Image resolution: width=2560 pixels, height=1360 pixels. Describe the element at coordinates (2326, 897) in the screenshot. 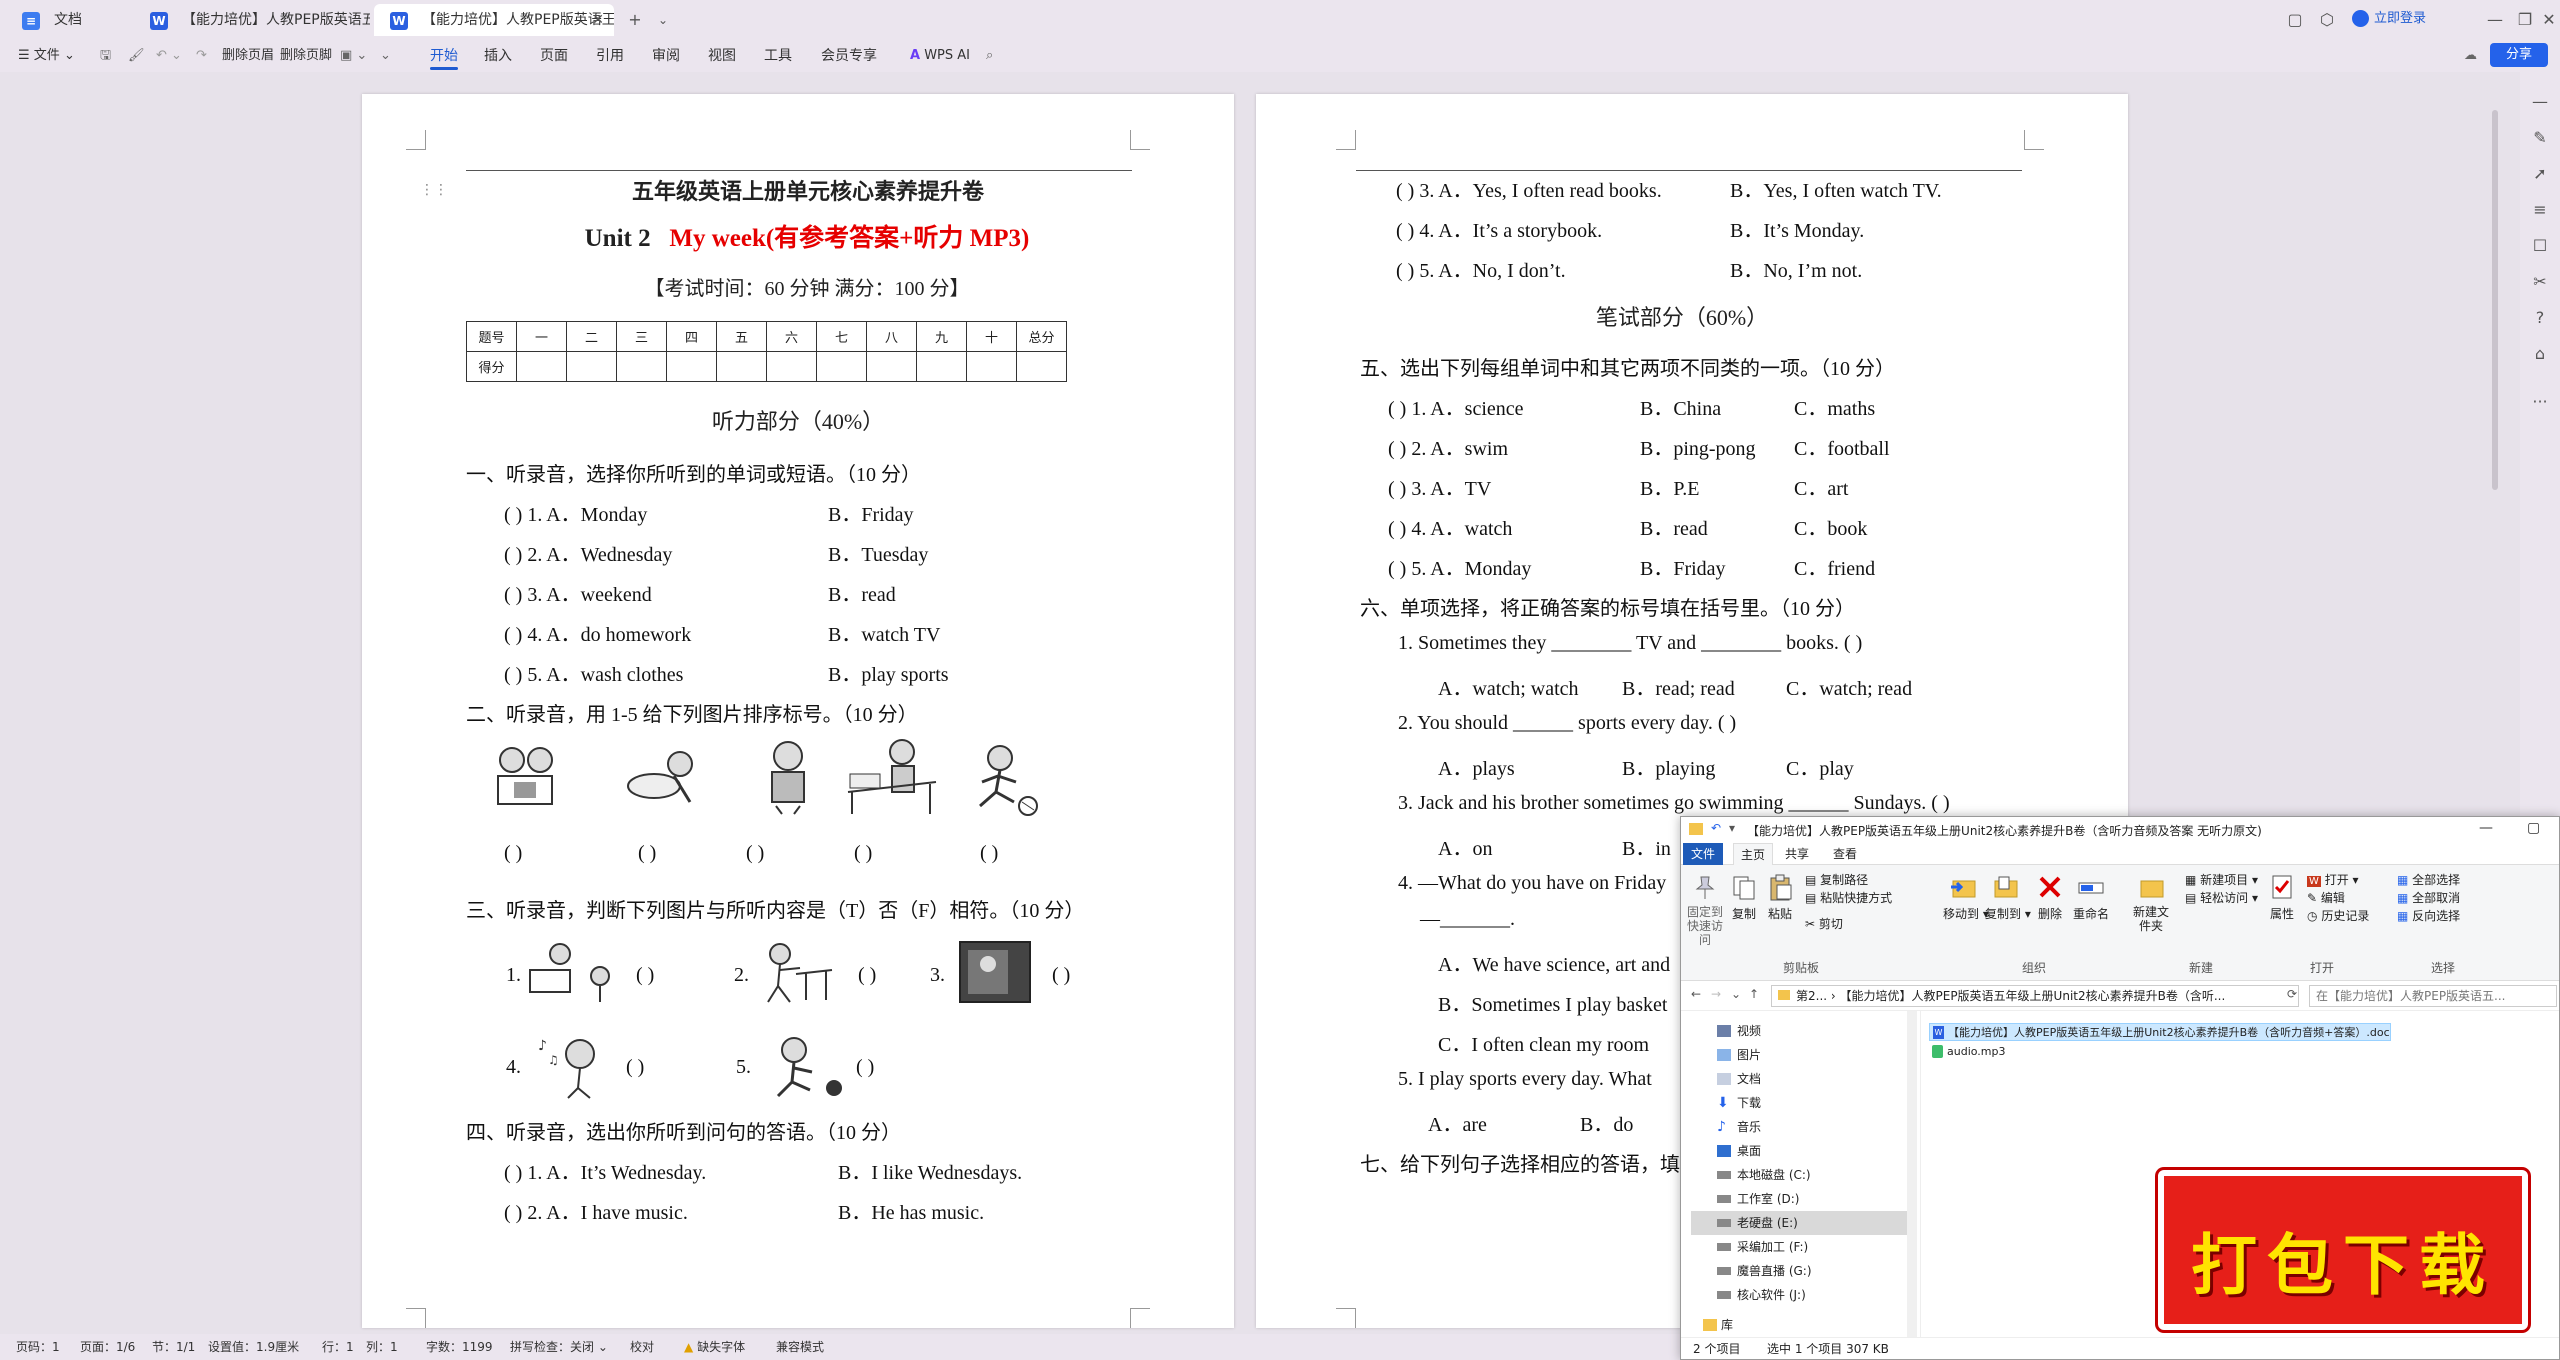

I see `edit-button: ✎ 编辑` at that location.